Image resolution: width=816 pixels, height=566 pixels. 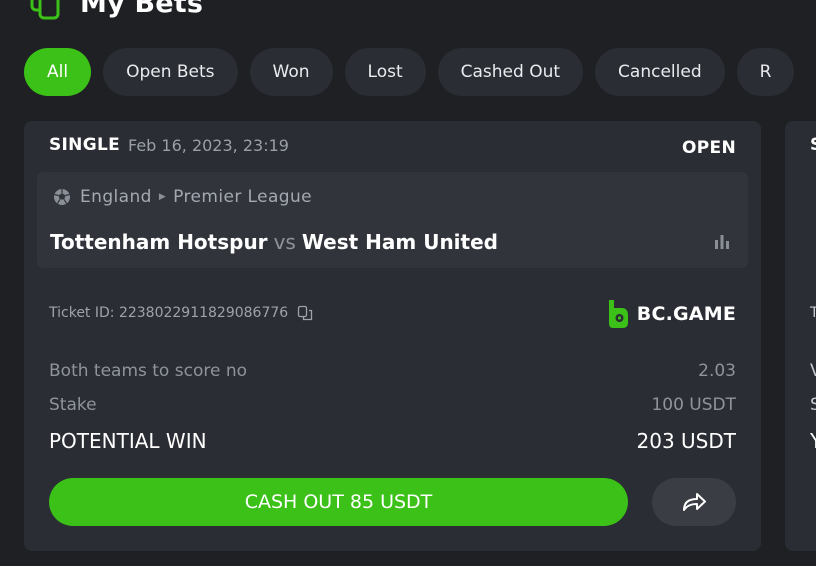 I want to click on country-label: England, so click(x=116, y=197).